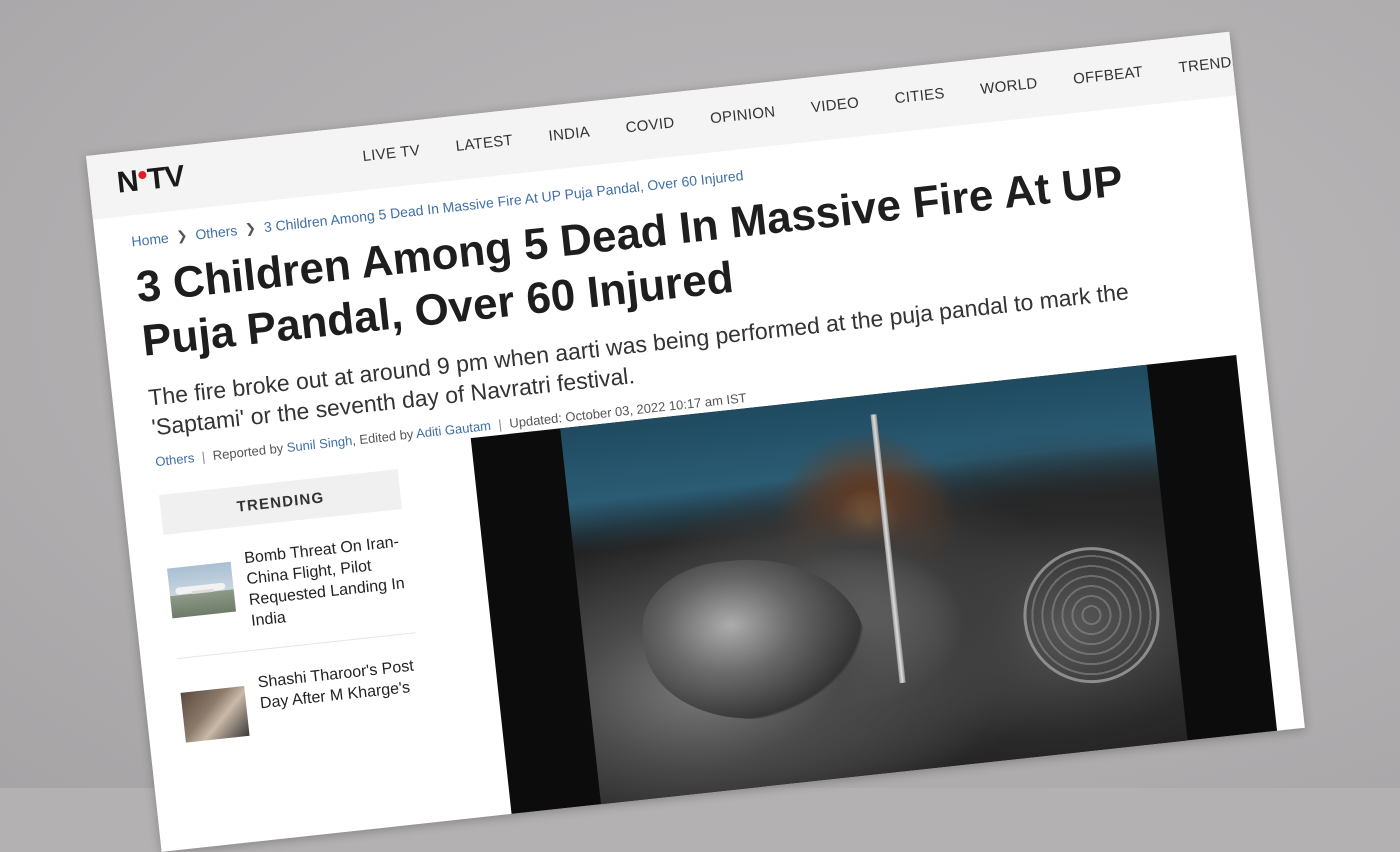  What do you see at coordinates (920, 96) in the screenshot?
I see `nav-item-cities: CITIES` at bounding box center [920, 96].